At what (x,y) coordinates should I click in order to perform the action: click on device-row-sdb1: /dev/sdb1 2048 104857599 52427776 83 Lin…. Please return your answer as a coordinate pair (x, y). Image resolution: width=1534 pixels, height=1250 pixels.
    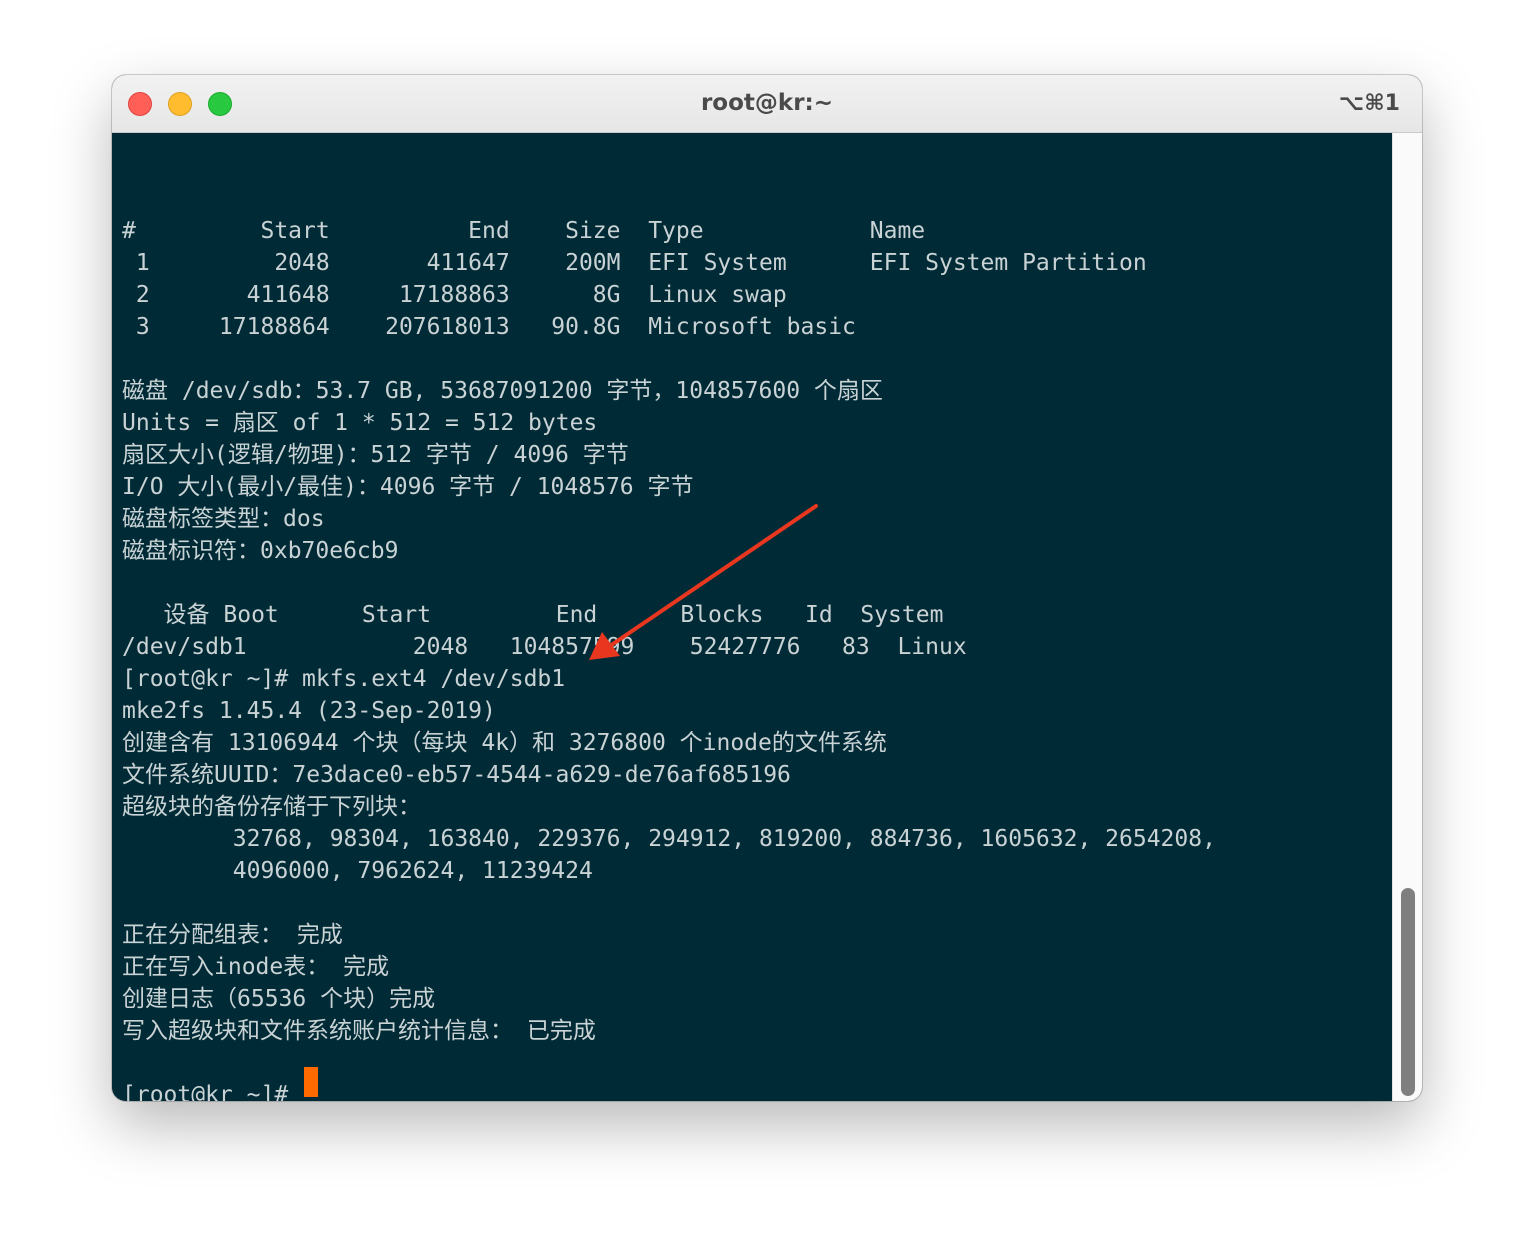
    Looking at the image, I should click on (544, 647).